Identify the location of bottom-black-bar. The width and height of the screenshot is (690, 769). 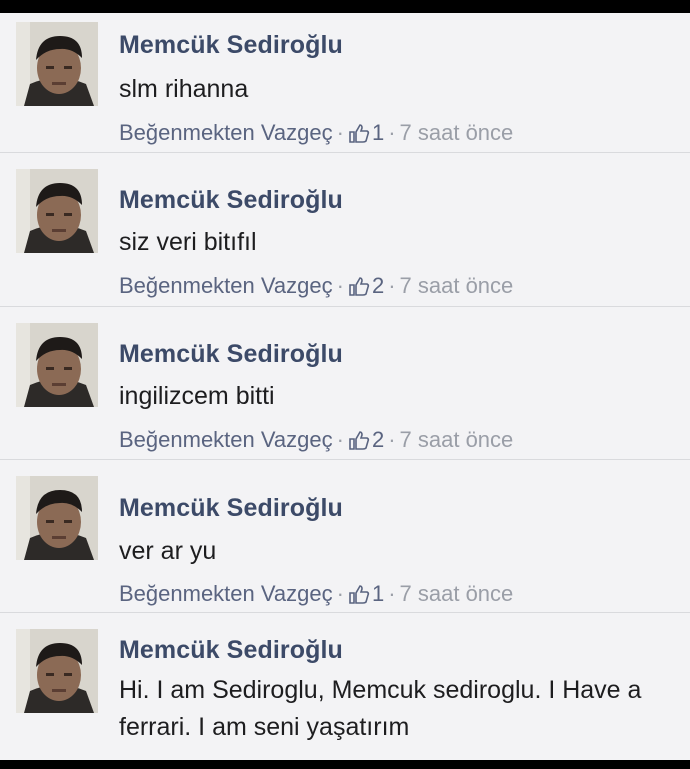
(345, 764).